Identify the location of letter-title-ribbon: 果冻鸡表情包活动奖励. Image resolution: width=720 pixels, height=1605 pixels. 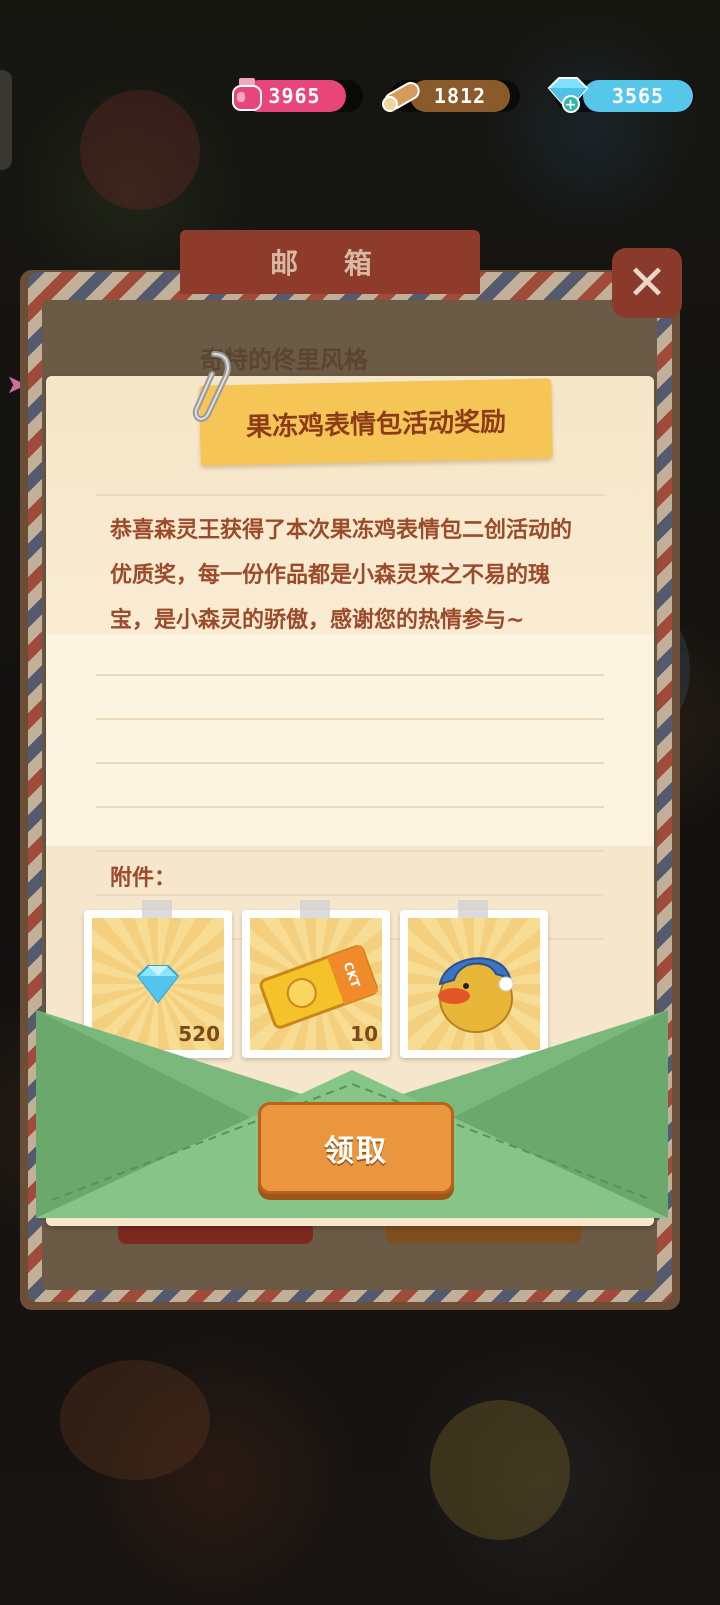
(376, 422).